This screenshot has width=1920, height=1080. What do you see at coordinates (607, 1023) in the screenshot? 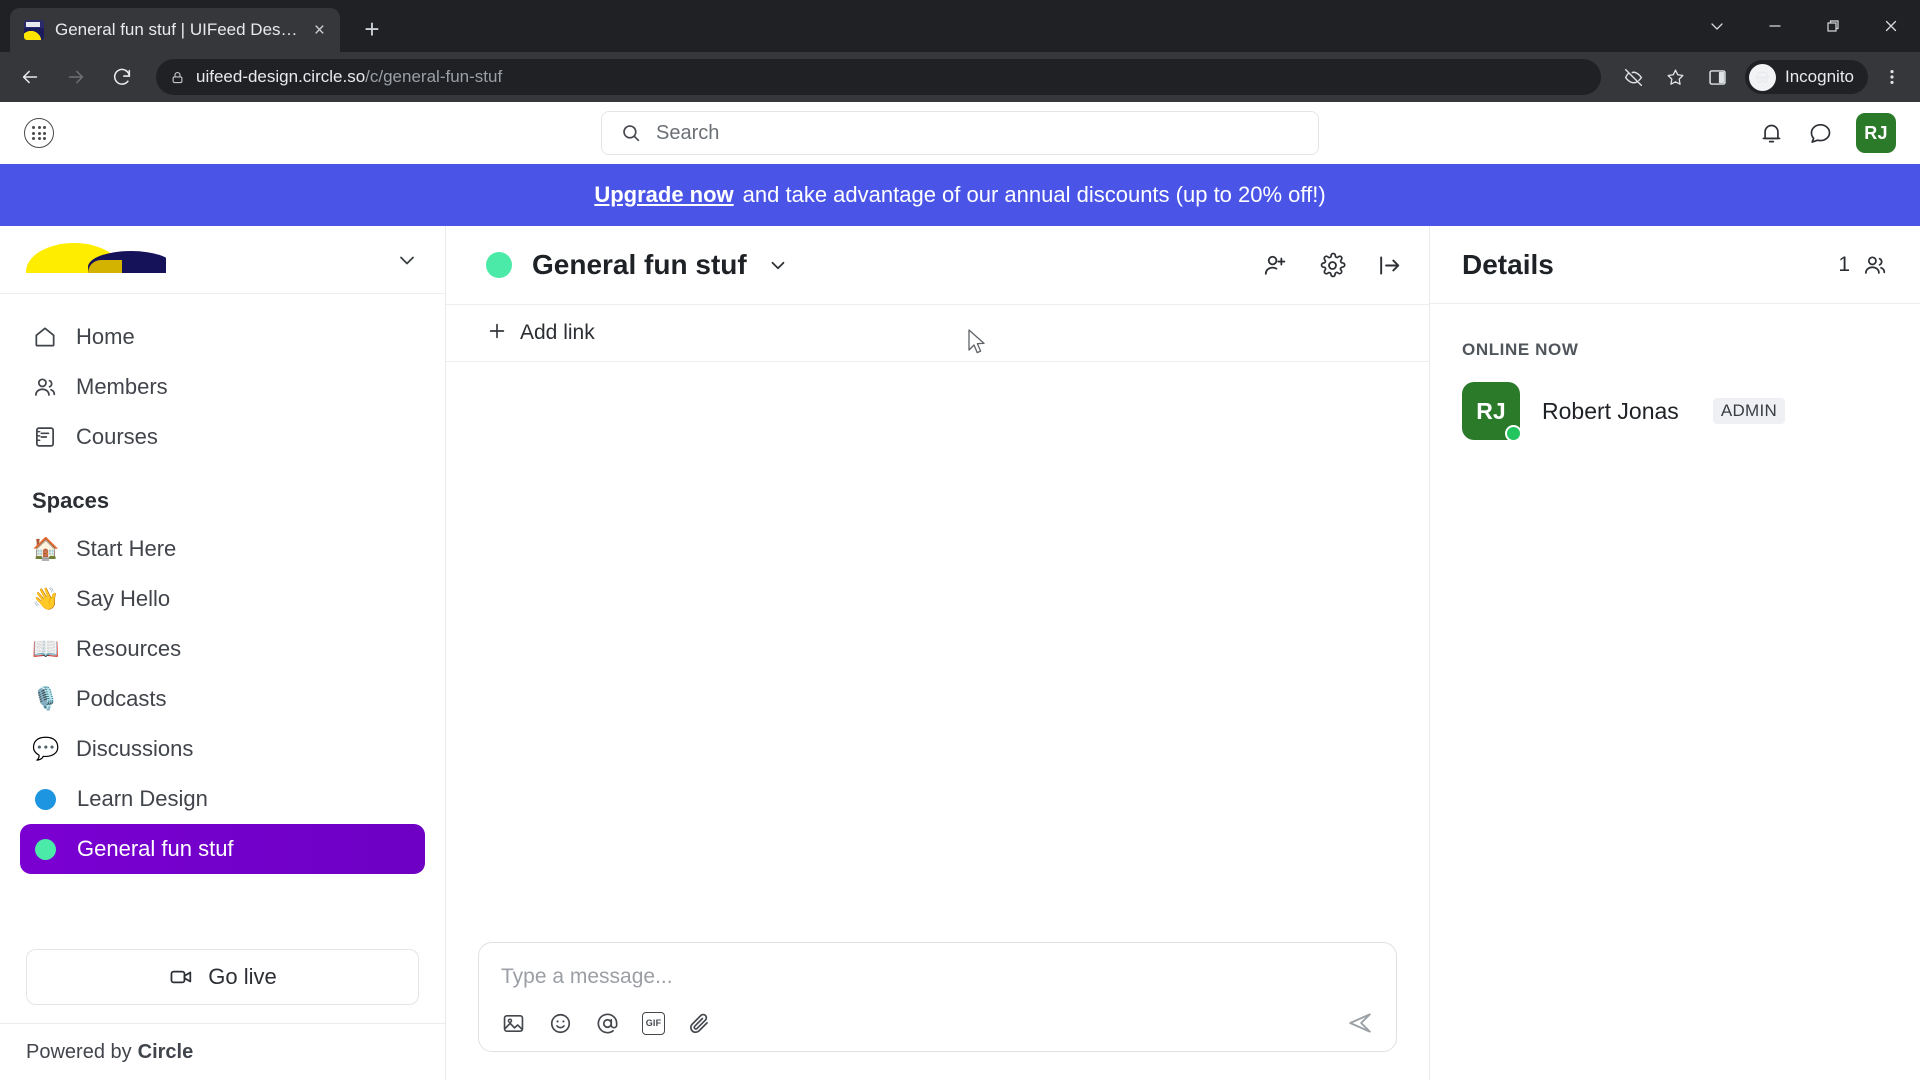
I see `at-icon` at bounding box center [607, 1023].